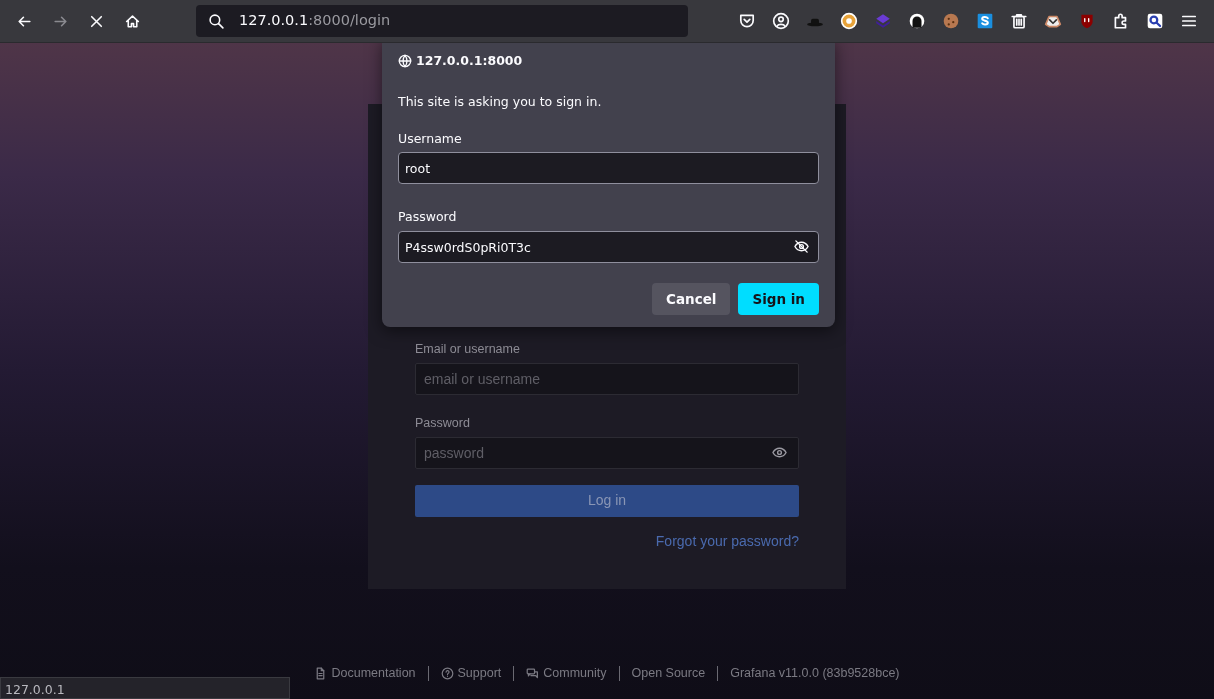 The height and width of the screenshot is (699, 1214). Describe the element at coordinates (608, 247) in the screenshot. I see `password-field: P4ssw0rdS0pRi0T3c` at that location.